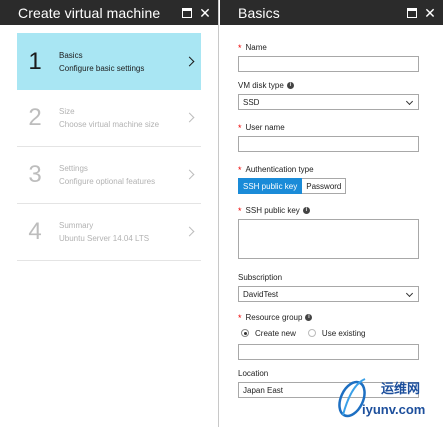 Image resolution: width=443 pixels, height=427 pixels. I want to click on subscription-label: Subscription, so click(260, 277).